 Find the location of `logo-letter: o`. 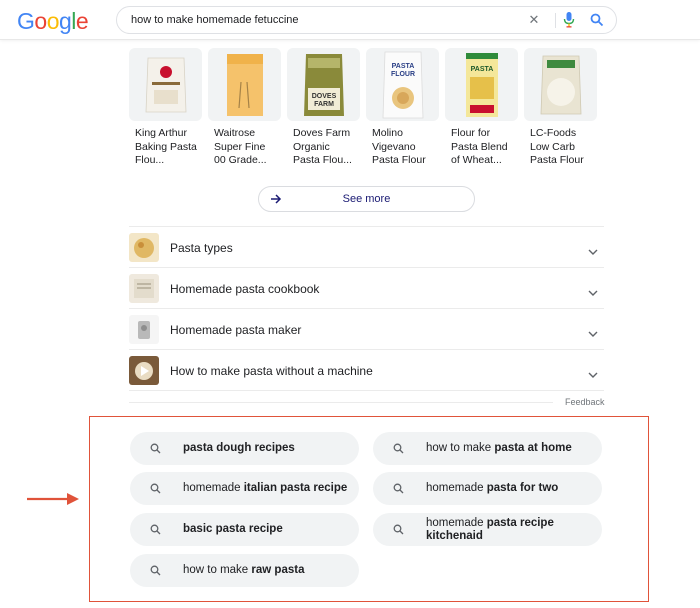

logo-letter: o is located at coordinates (53, 21).